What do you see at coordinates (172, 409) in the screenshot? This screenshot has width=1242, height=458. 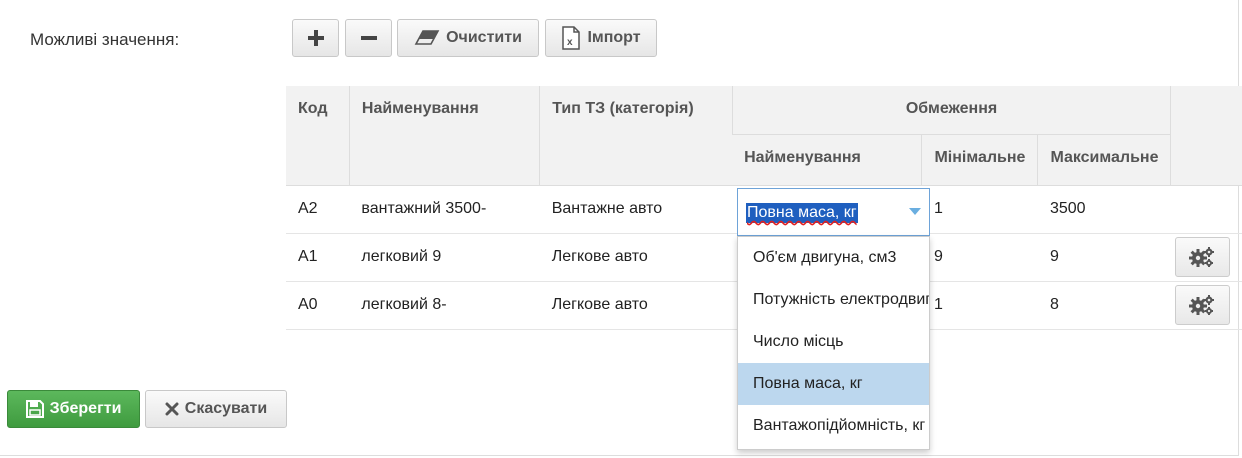 I see `close-icon` at bounding box center [172, 409].